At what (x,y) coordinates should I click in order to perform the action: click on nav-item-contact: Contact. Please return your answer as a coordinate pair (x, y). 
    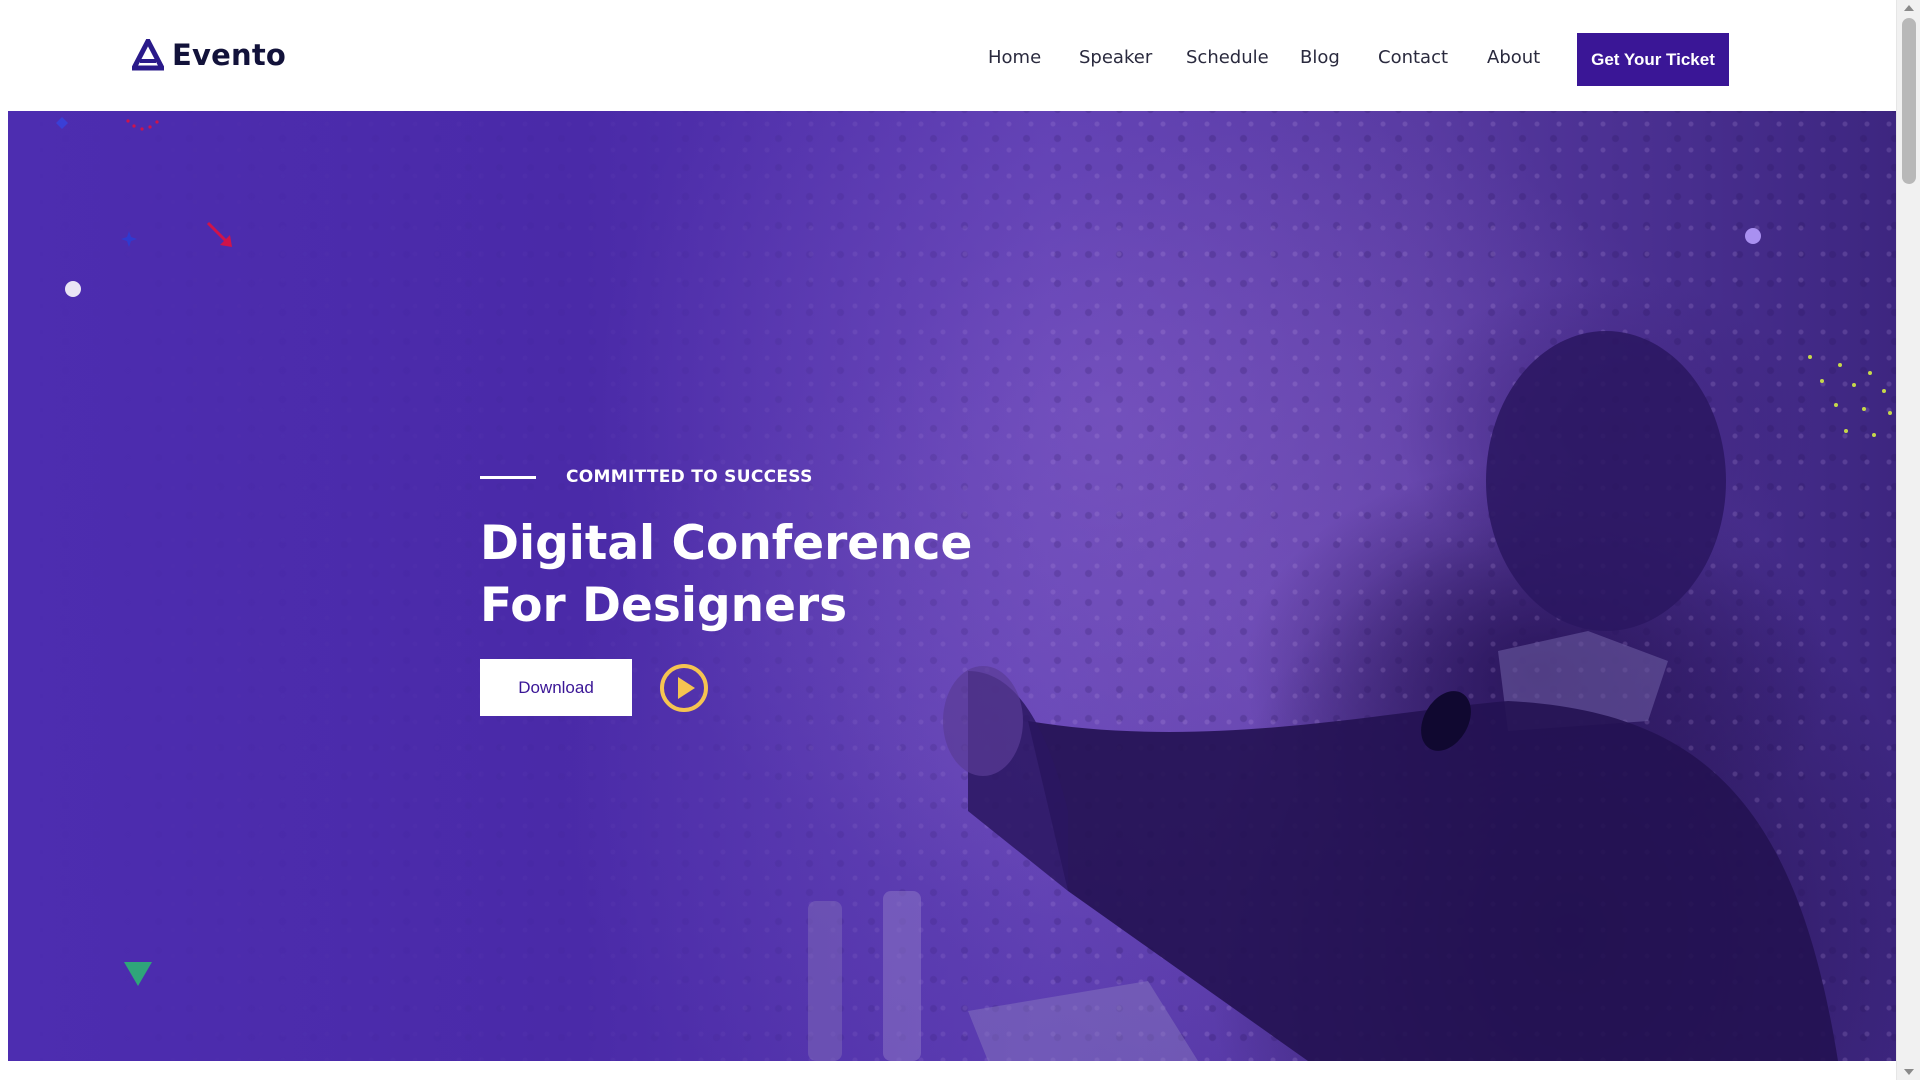
    Looking at the image, I should click on (1413, 57).